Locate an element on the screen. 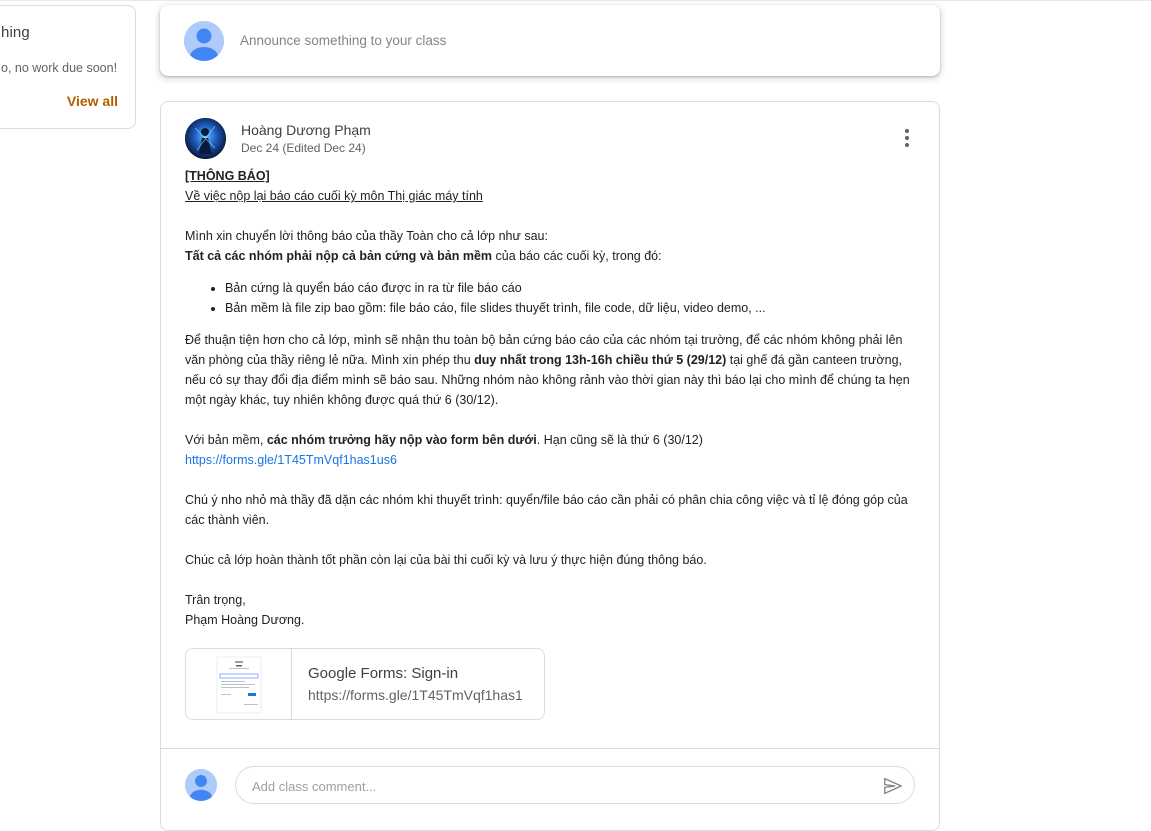 This screenshot has height=831, width=1151. author-name: Hoàng Dương Phạm is located at coordinates (306, 130).